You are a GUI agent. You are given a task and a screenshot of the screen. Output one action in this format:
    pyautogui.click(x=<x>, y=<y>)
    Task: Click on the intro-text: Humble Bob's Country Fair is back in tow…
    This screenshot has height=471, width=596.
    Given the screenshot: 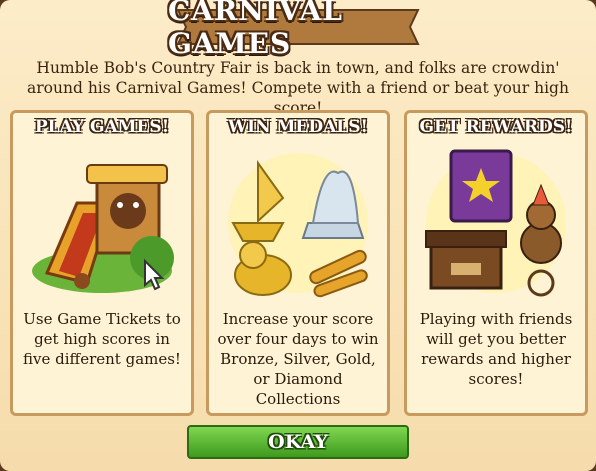 What is the action you would take?
    pyautogui.click(x=298, y=88)
    